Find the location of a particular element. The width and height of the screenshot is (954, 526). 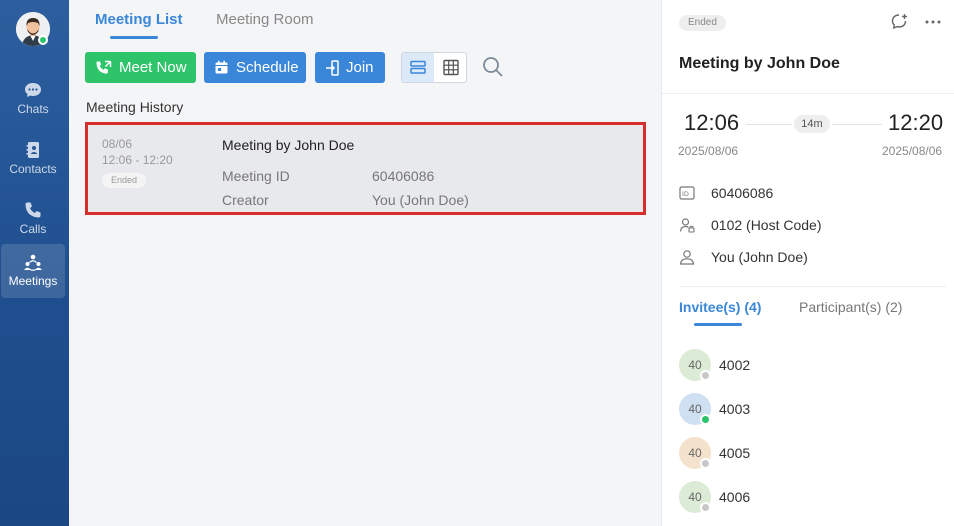

svg-text: ID is located at coordinates (685, 194).